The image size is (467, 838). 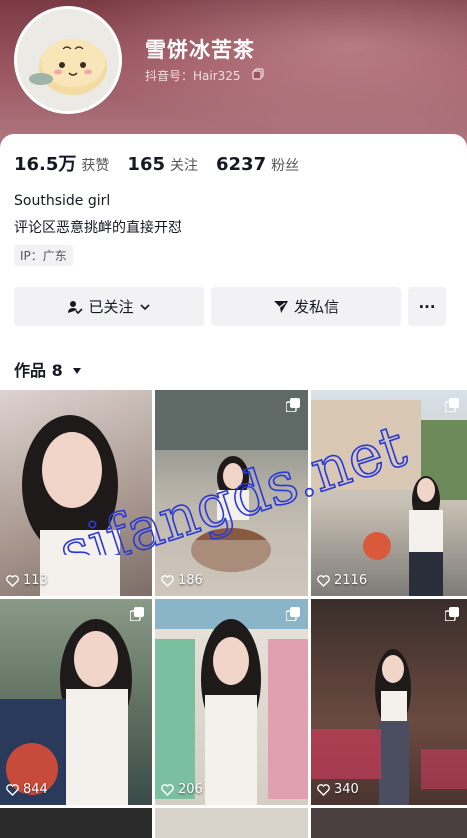 What do you see at coordinates (35, 580) in the screenshot?
I see `like-count-text: 113` at bounding box center [35, 580].